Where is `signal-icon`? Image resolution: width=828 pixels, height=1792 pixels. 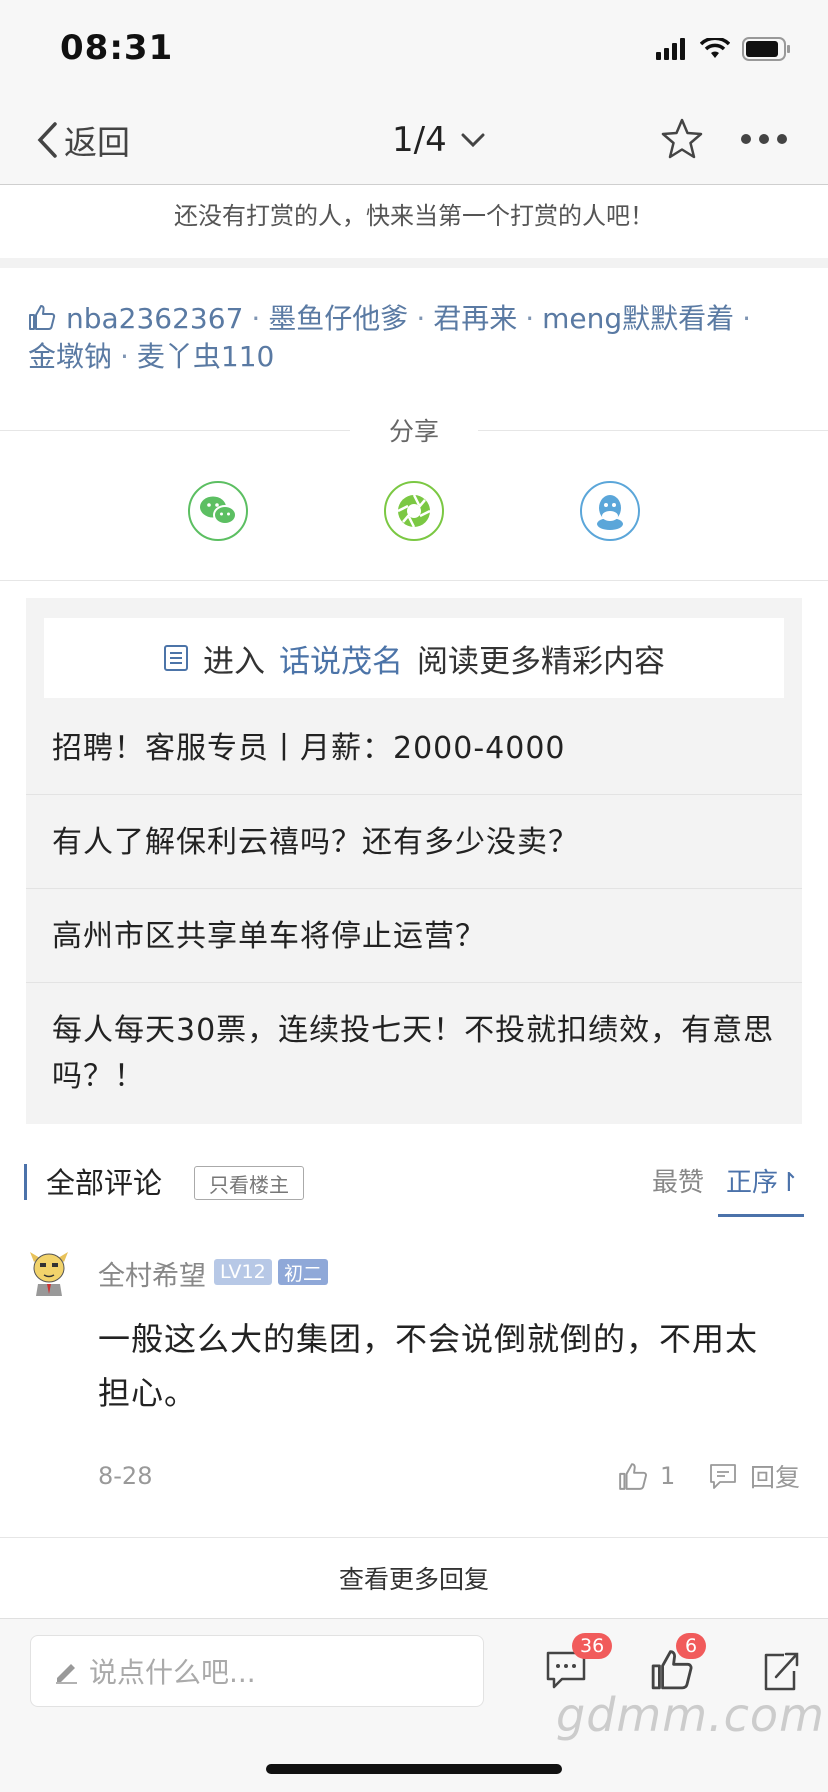 signal-icon is located at coordinates (670, 49).